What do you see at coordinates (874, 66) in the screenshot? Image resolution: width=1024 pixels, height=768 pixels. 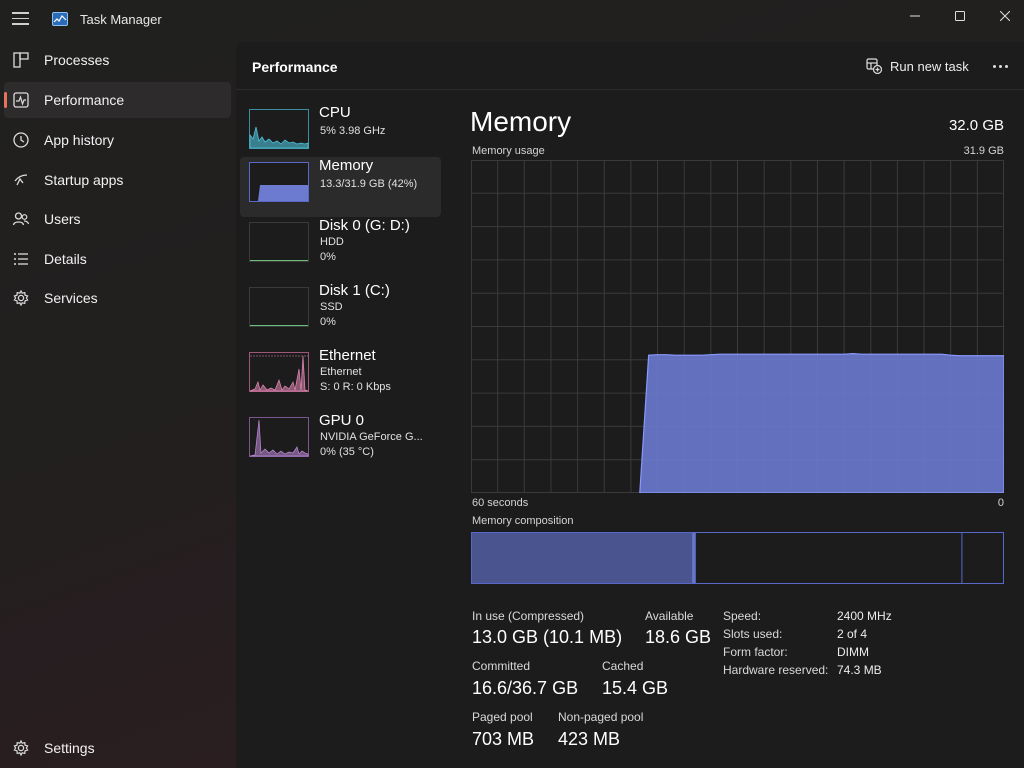 I see `run-new-task-icon` at bounding box center [874, 66].